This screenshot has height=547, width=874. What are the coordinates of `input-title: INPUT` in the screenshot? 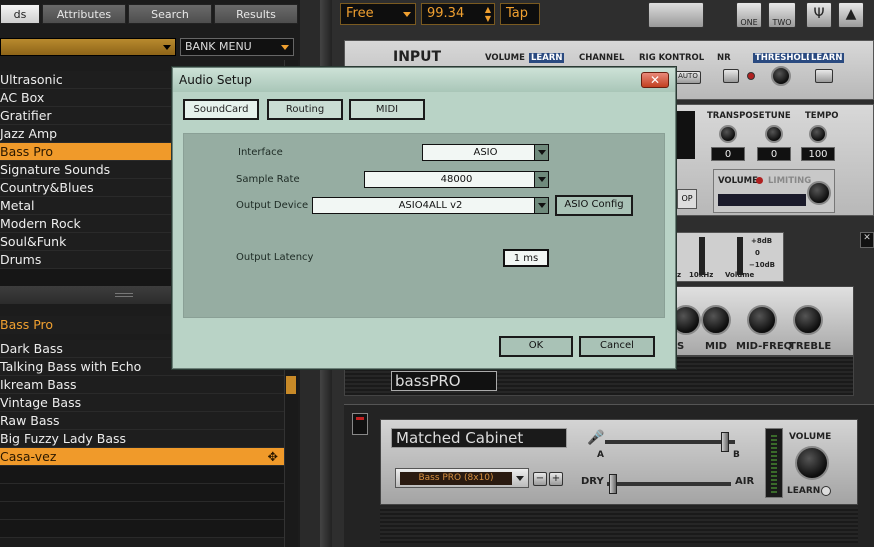 It's located at (417, 57).